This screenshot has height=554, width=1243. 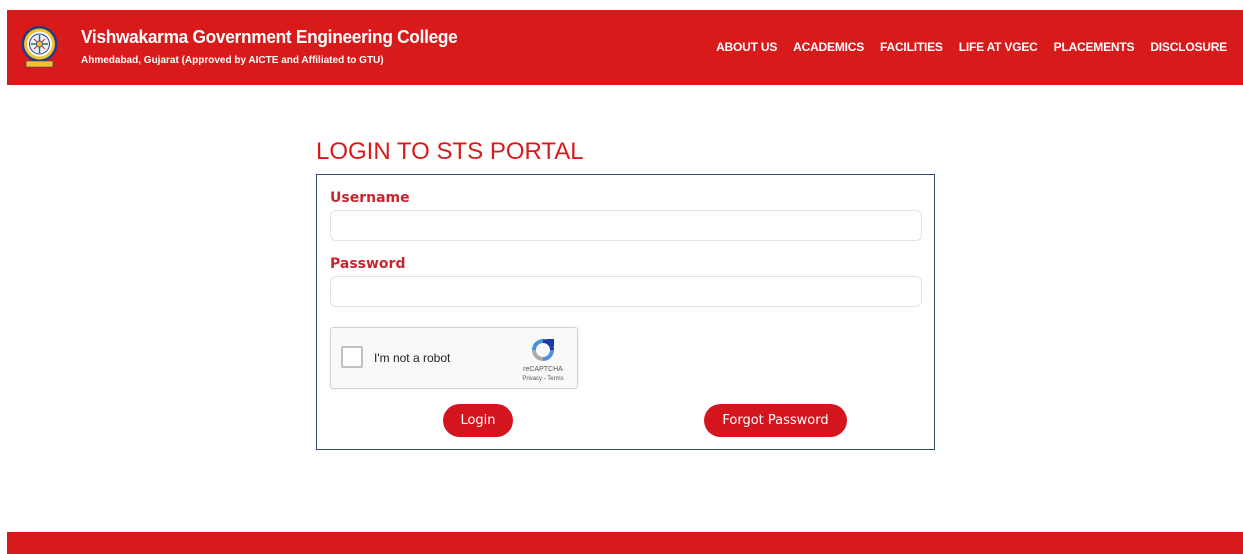 What do you see at coordinates (478, 420) in the screenshot?
I see `login-button: Login` at bounding box center [478, 420].